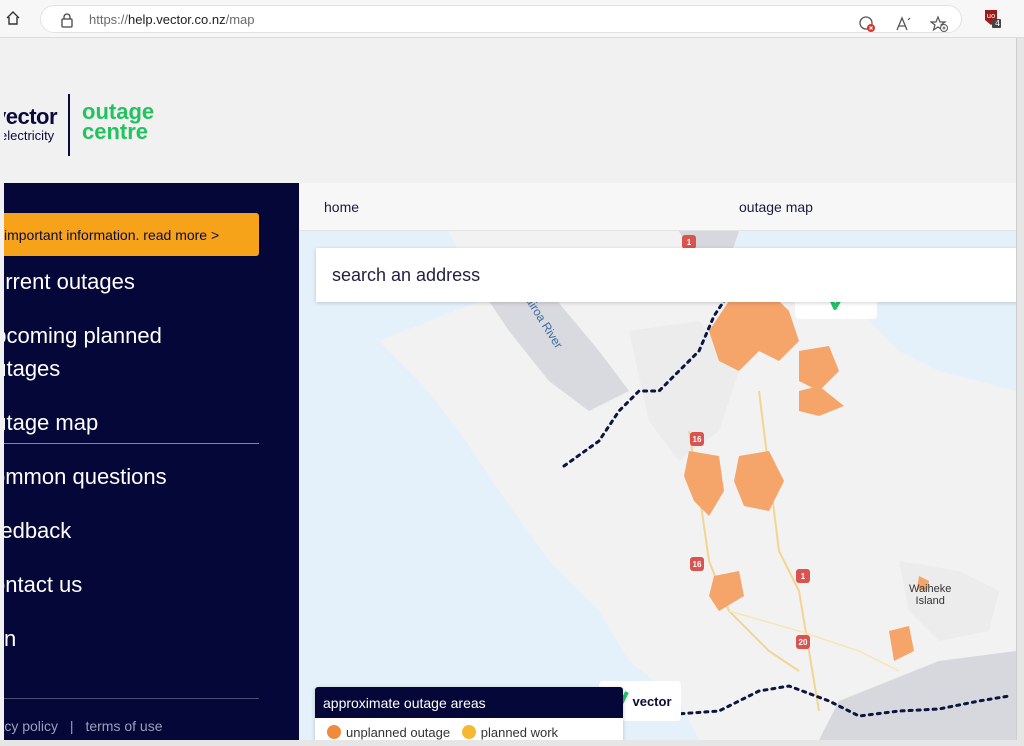  What do you see at coordinates (930, 601) in the screenshot?
I see `island-label-line2: Island` at bounding box center [930, 601].